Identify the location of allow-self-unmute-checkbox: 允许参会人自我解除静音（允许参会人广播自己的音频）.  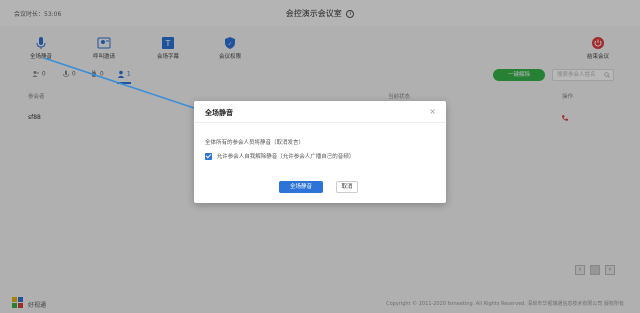
(279, 156).